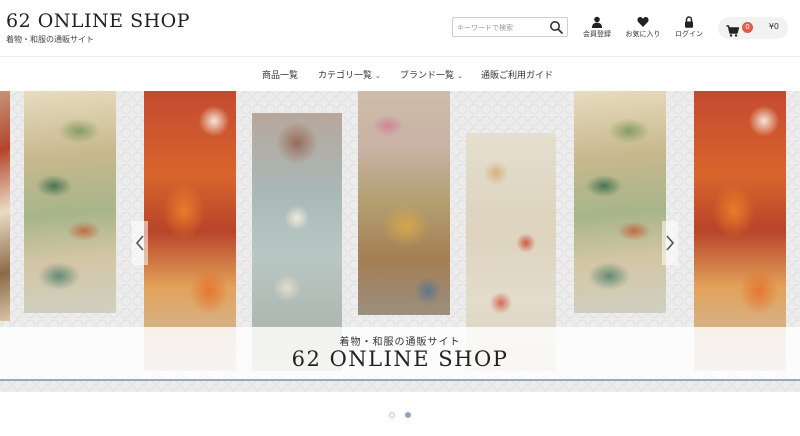 Image resolution: width=800 pixels, height=436 pixels. What do you see at coordinates (689, 20) in the screenshot?
I see `lock-icon` at bounding box center [689, 20].